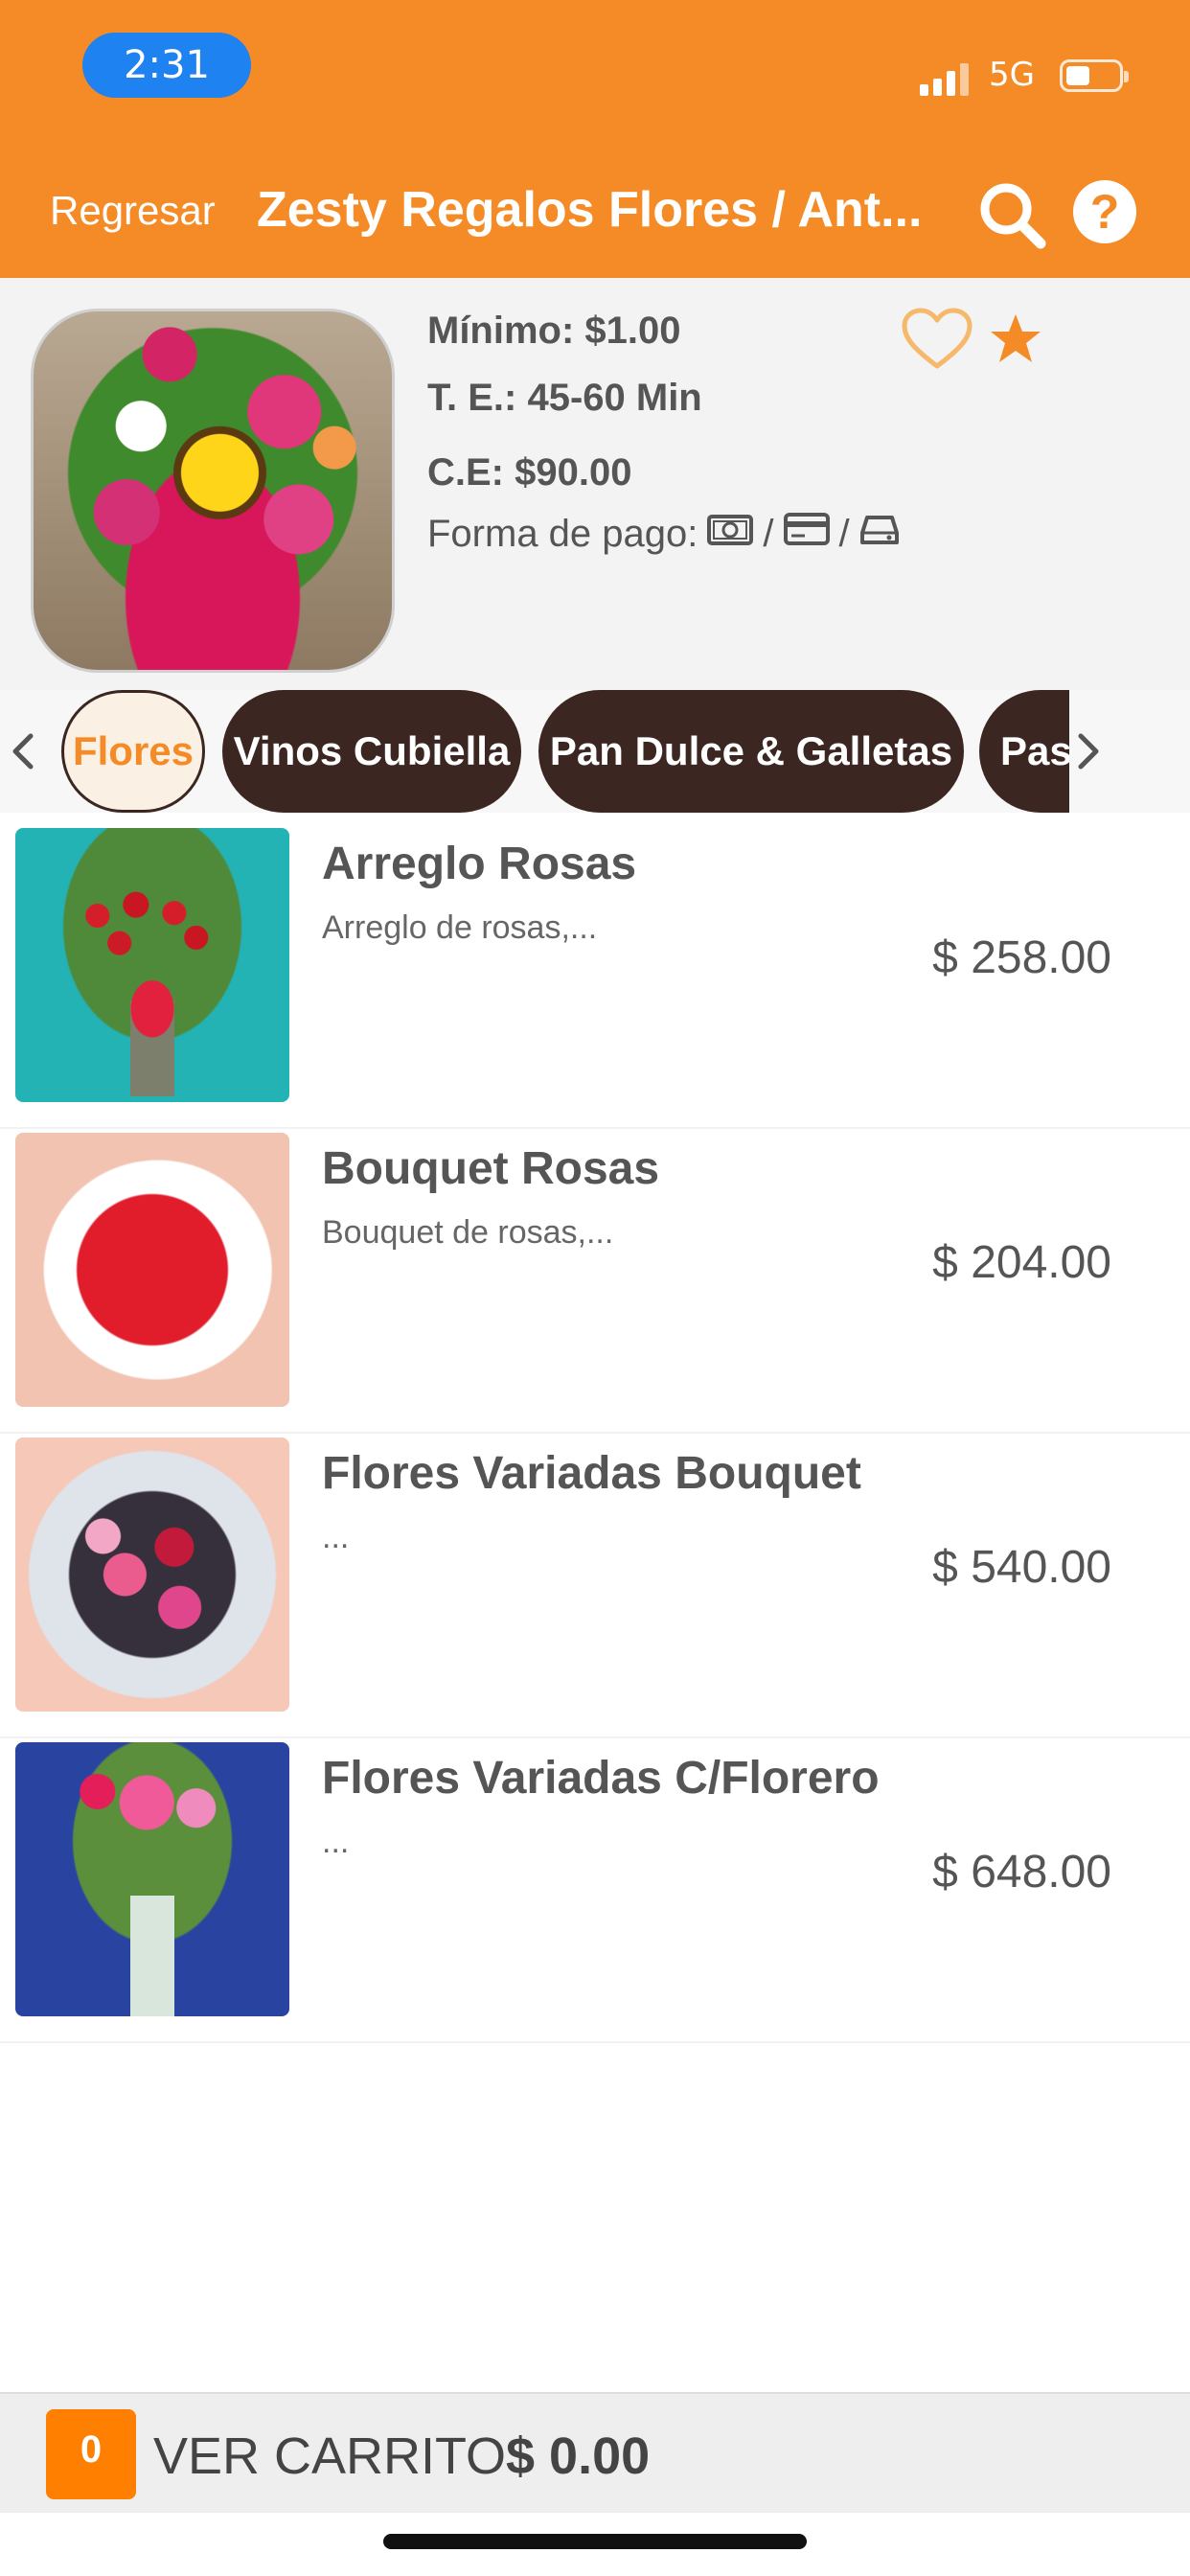  What do you see at coordinates (133, 751) in the screenshot?
I see `category-tab-flores: Flores` at bounding box center [133, 751].